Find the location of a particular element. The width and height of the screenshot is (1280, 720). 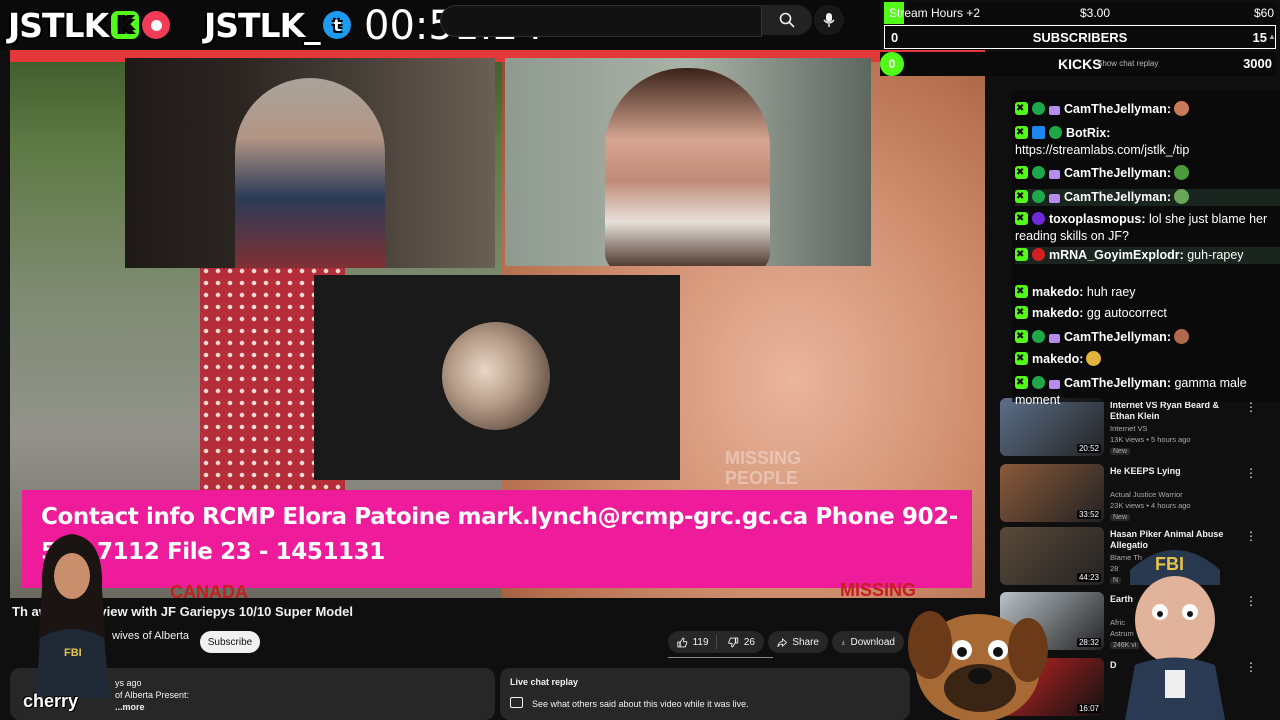

search-button is located at coordinates (787, 20).